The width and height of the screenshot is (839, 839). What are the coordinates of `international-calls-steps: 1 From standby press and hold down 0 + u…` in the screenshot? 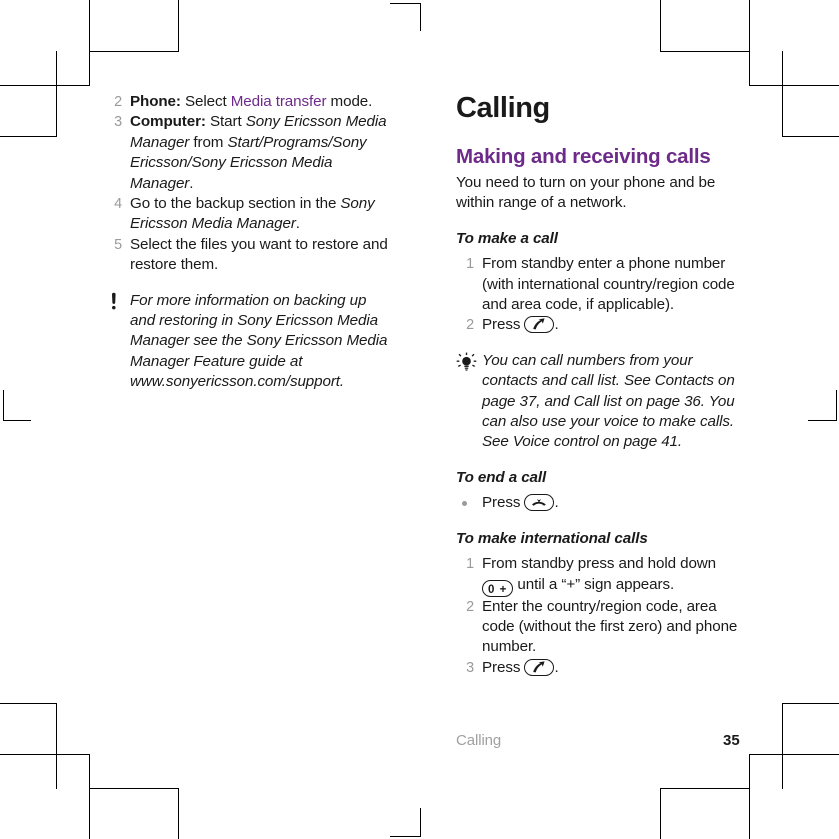 It's located at (601, 616).